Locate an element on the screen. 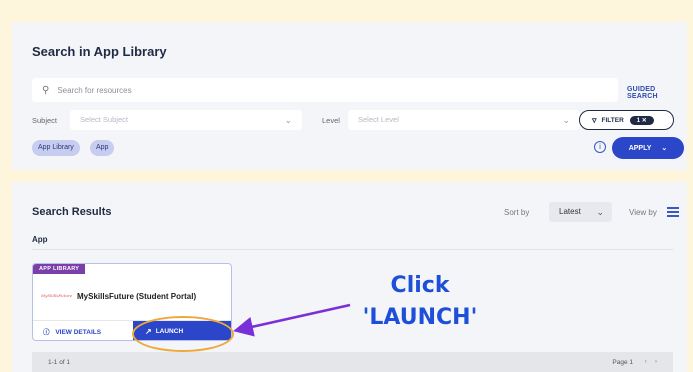  view-label: View by is located at coordinates (643, 212).